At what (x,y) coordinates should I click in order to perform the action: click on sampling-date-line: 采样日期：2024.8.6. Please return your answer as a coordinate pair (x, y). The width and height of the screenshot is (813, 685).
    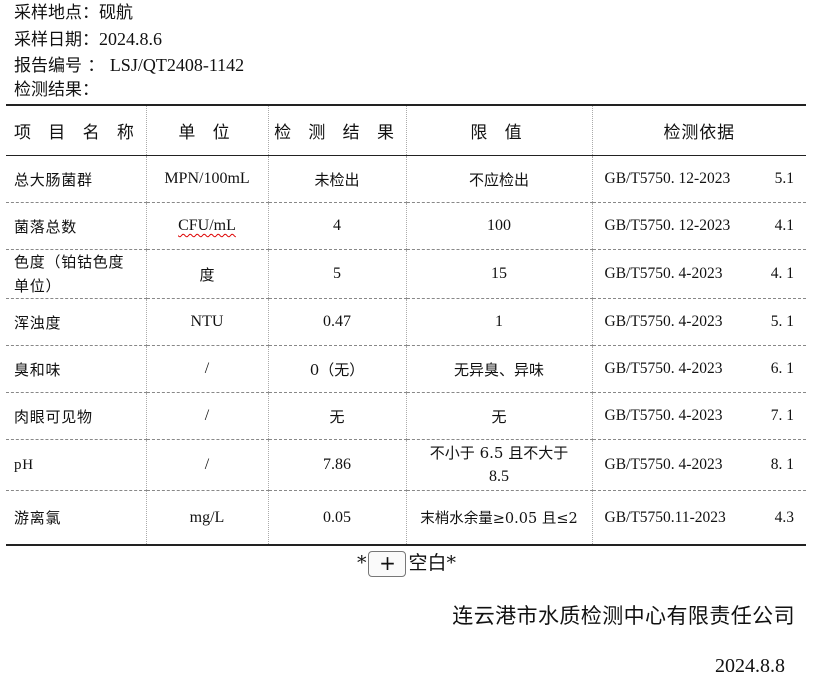
    Looking at the image, I should click on (88, 39).